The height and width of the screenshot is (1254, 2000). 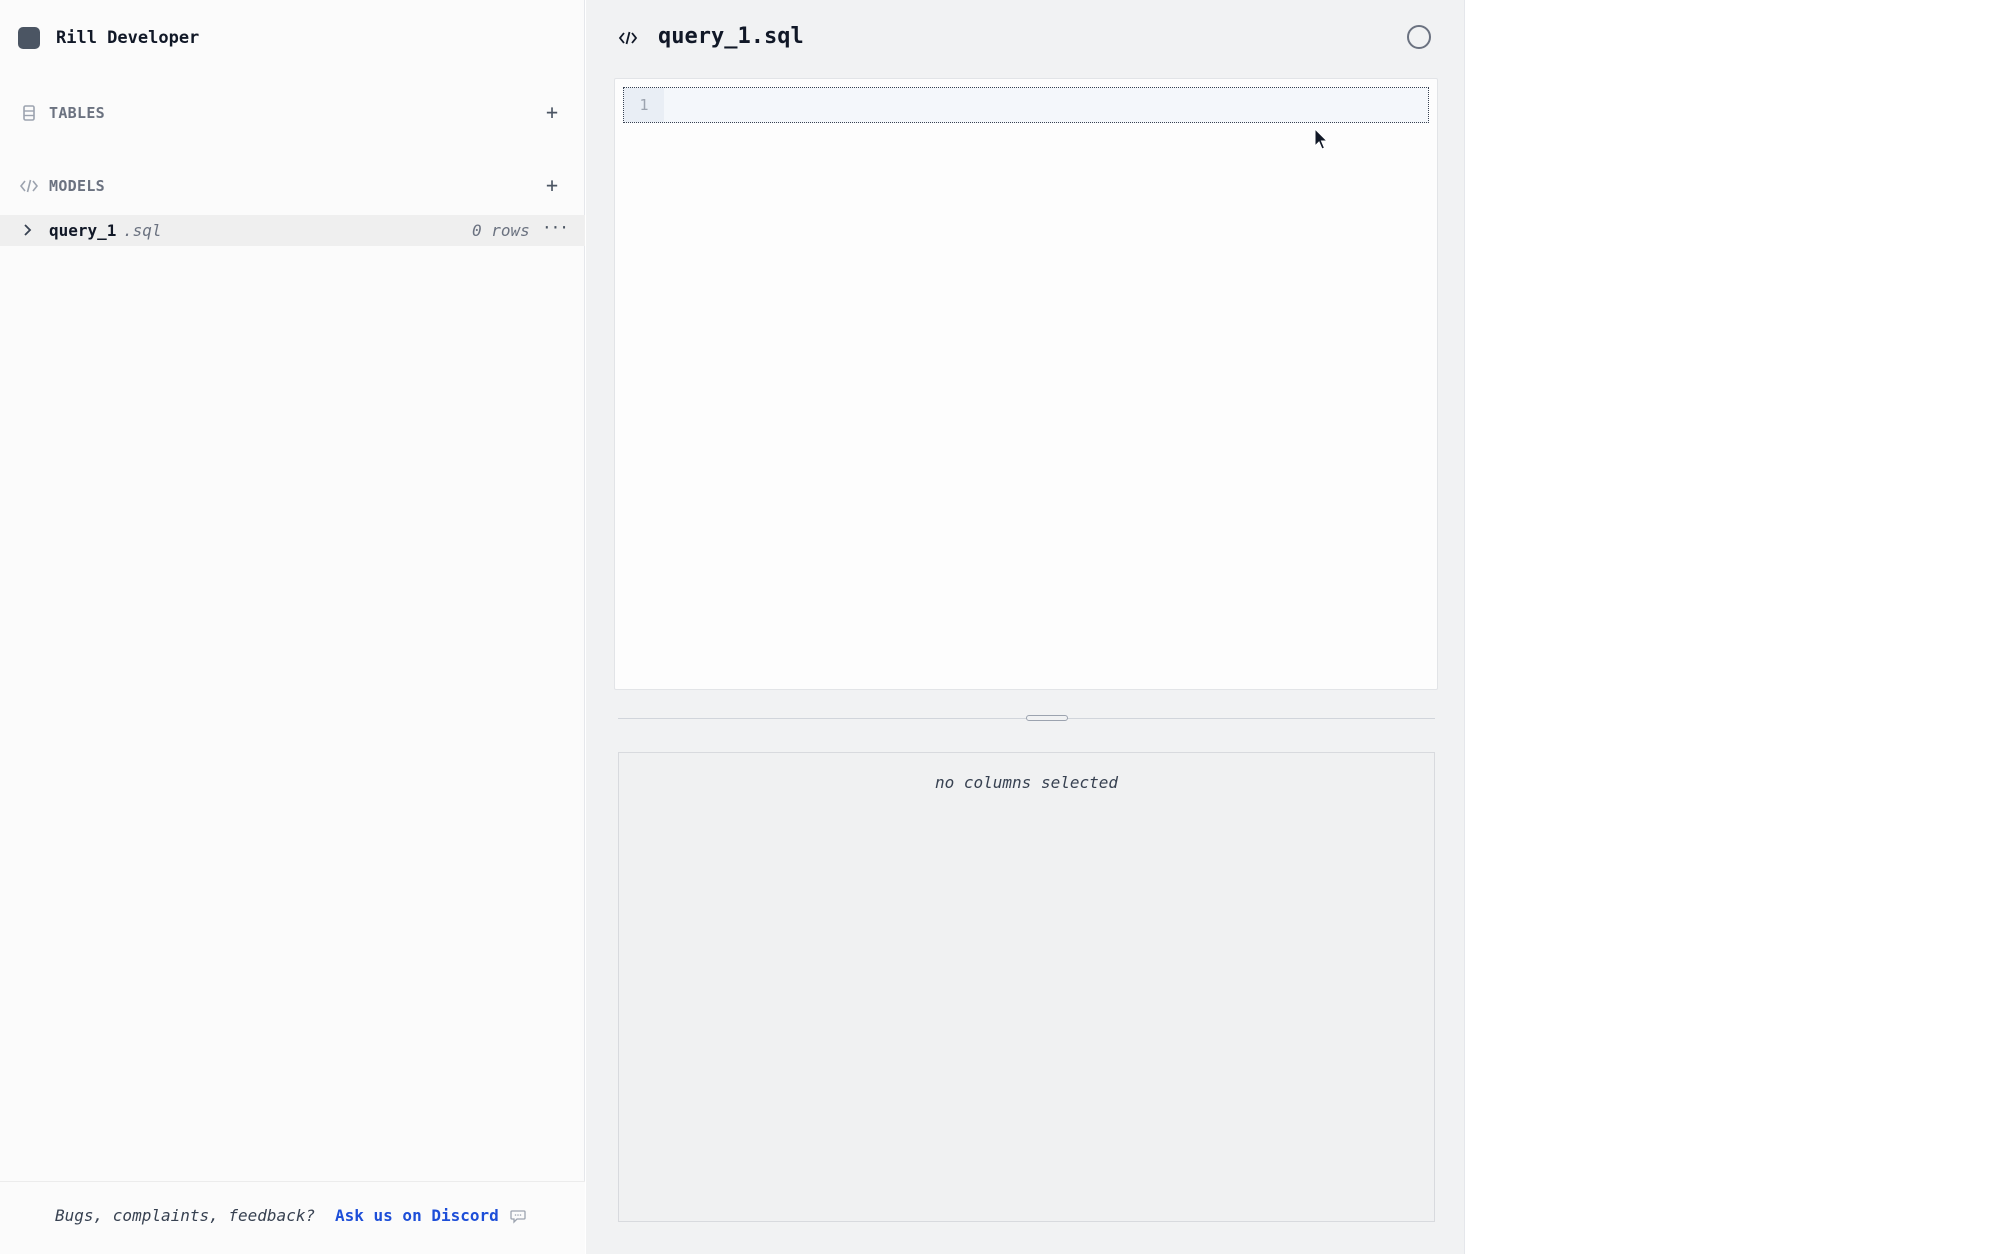 What do you see at coordinates (552, 112) in the screenshot?
I see `add-table-button: +` at bounding box center [552, 112].